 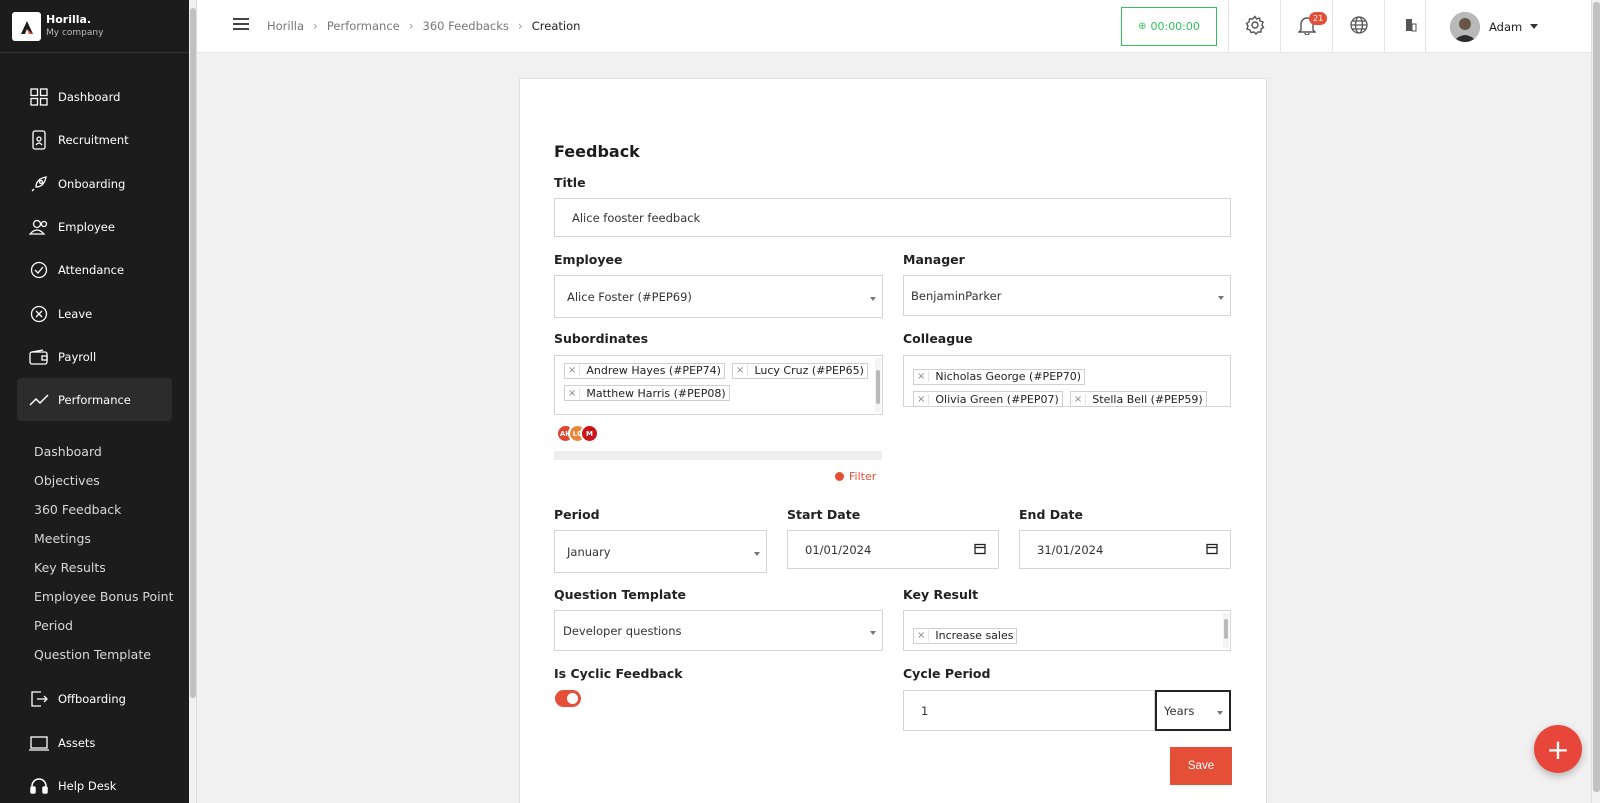 What do you see at coordinates (999, 376) in the screenshot?
I see `colleague-chip: × Nicholas George (#PEP70)` at bounding box center [999, 376].